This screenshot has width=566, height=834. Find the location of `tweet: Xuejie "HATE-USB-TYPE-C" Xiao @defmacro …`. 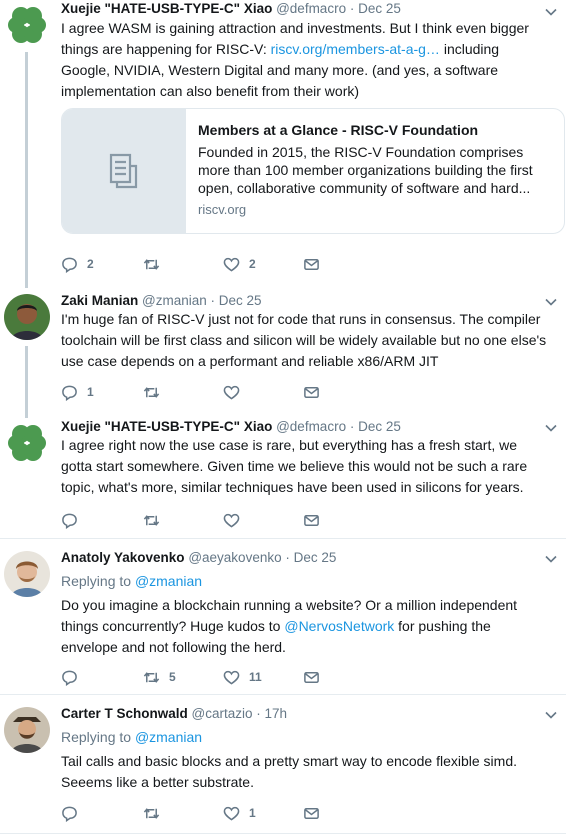

tweet: Xuejie "HATE-USB-TYPE-C" Xiao @defmacro … is located at coordinates (283, 476).